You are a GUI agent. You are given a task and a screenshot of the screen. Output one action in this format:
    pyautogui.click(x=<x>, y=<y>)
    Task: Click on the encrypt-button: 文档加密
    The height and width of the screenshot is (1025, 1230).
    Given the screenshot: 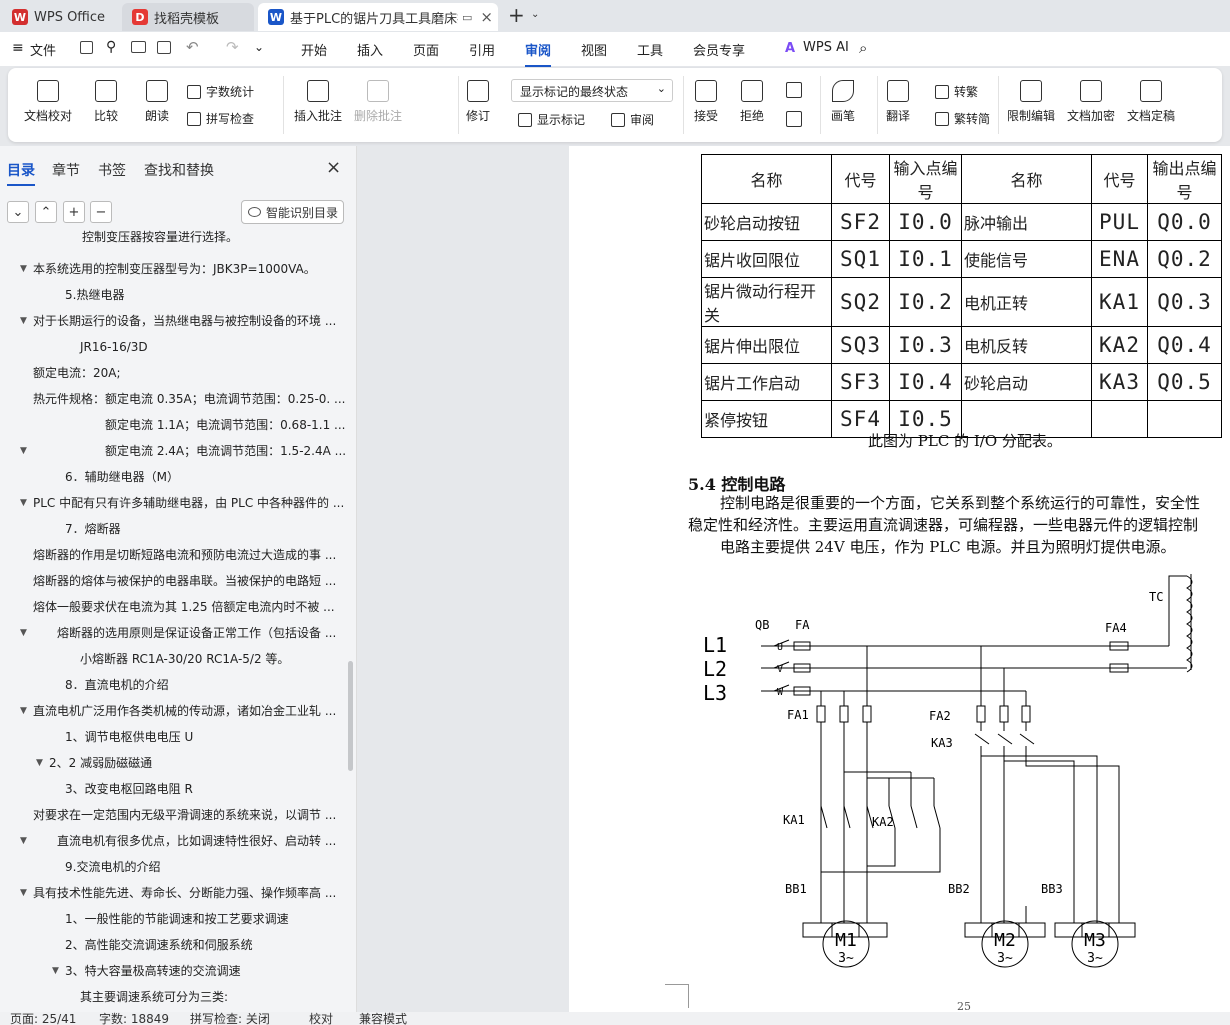 What is the action you would take?
    pyautogui.click(x=1091, y=102)
    